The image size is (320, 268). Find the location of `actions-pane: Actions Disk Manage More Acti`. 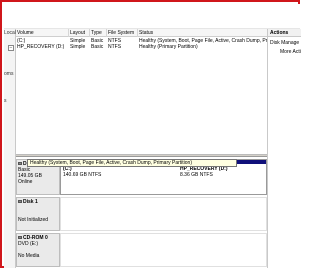

actions-pane: Actions Disk Manage More Acti is located at coordinates (284, 148).